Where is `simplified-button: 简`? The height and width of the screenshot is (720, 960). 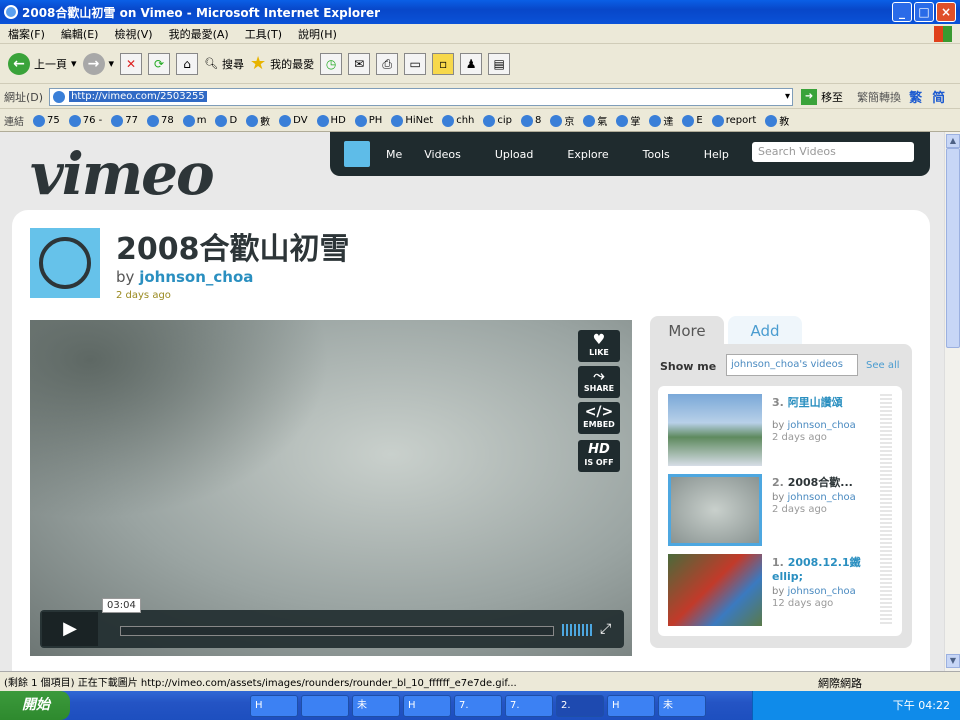
simplified-button: 简 is located at coordinates (938, 96).